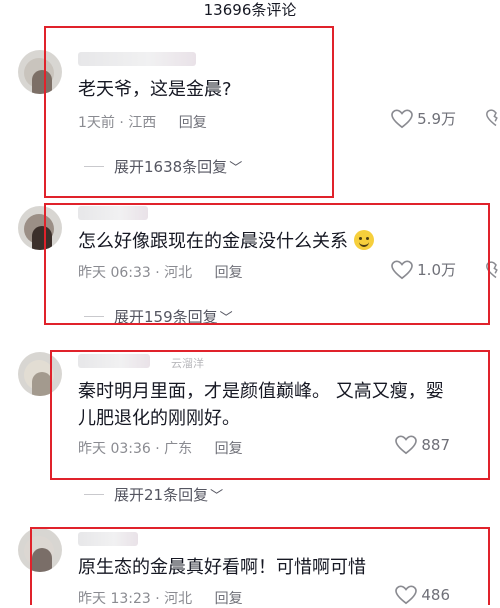 The image size is (500, 608). I want to click on comment-text: 老天爷，这是金晨?, so click(155, 89).